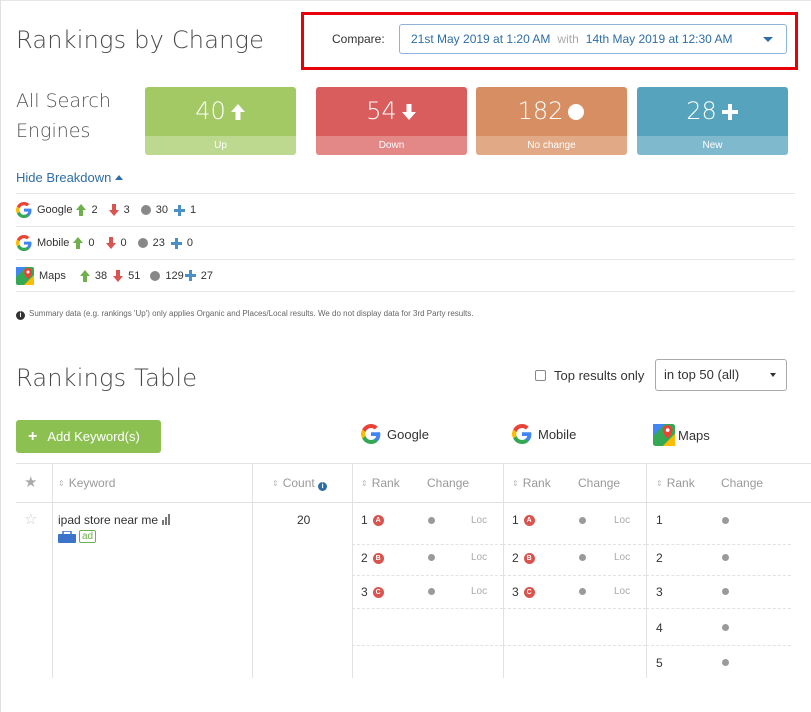 This screenshot has width=811, height=712. What do you see at coordinates (140, 40) in the screenshot?
I see `page-title: Rankings by Change` at bounding box center [140, 40].